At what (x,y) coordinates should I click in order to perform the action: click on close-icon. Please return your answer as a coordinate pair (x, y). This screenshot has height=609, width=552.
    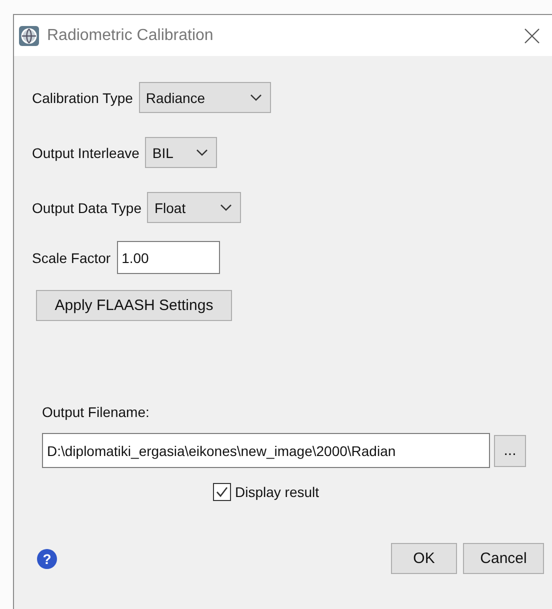
    Looking at the image, I should click on (532, 36).